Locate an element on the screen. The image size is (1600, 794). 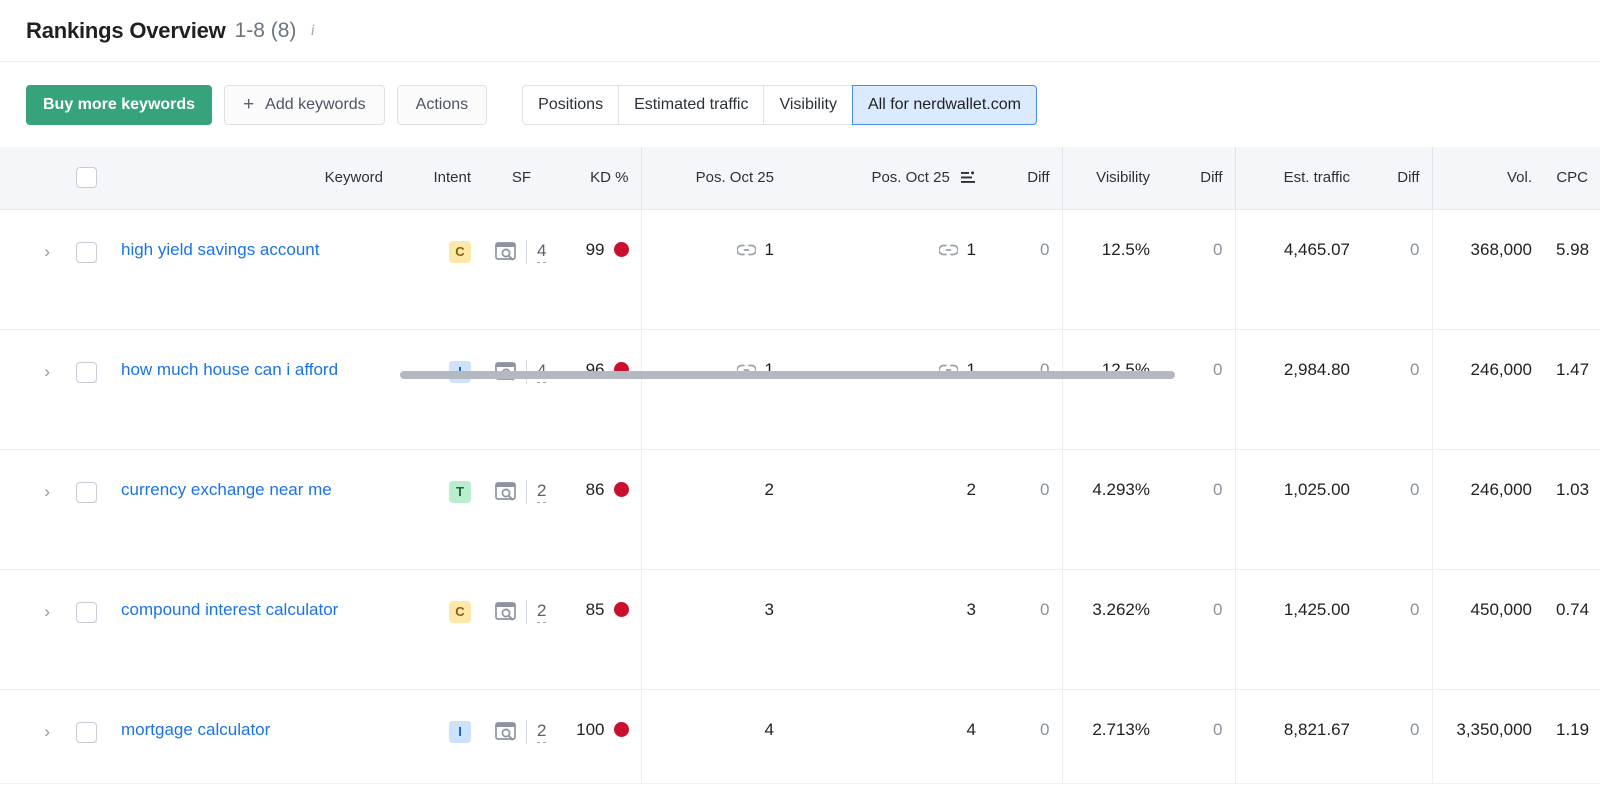
header-visibility: Visibility is located at coordinates (1111, 178).